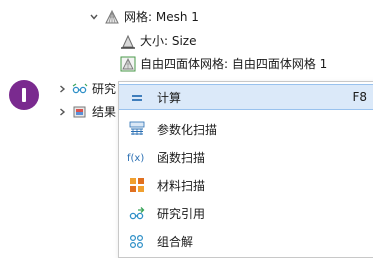  What do you see at coordinates (94, 17) in the screenshot?
I see `chevron-down-icon` at bounding box center [94, 17].